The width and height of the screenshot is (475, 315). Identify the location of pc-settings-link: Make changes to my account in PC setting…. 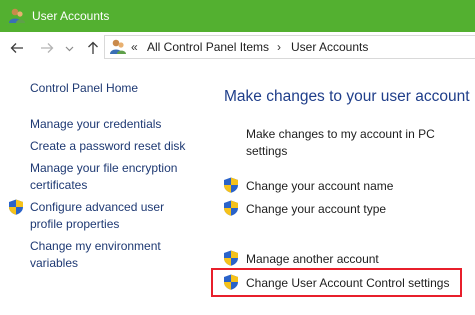
(340, 143).